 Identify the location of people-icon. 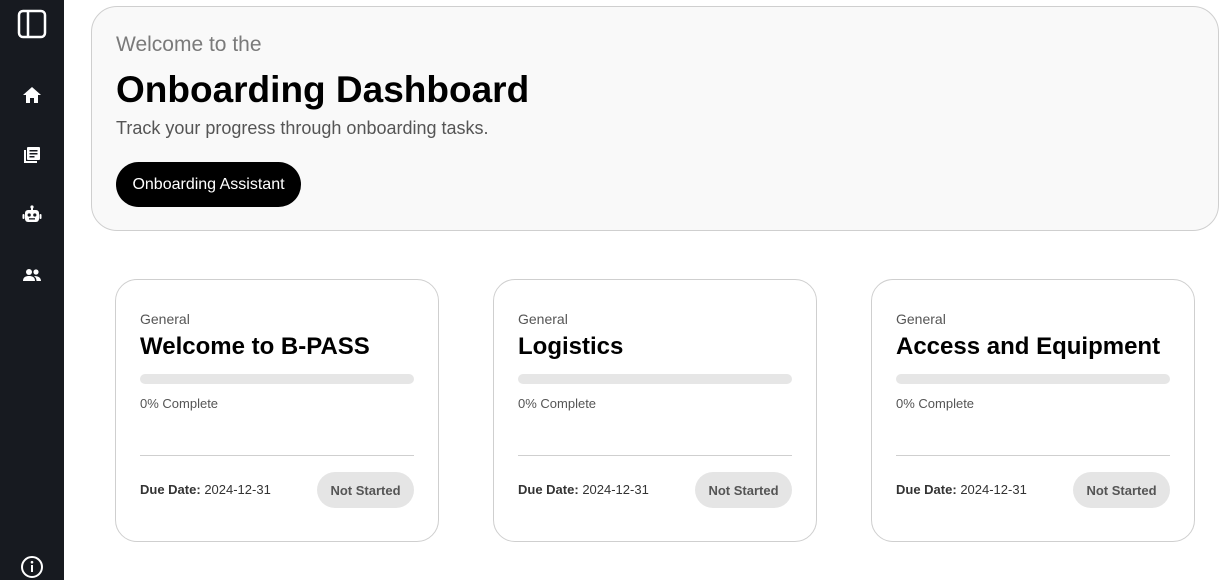
(32, 275).